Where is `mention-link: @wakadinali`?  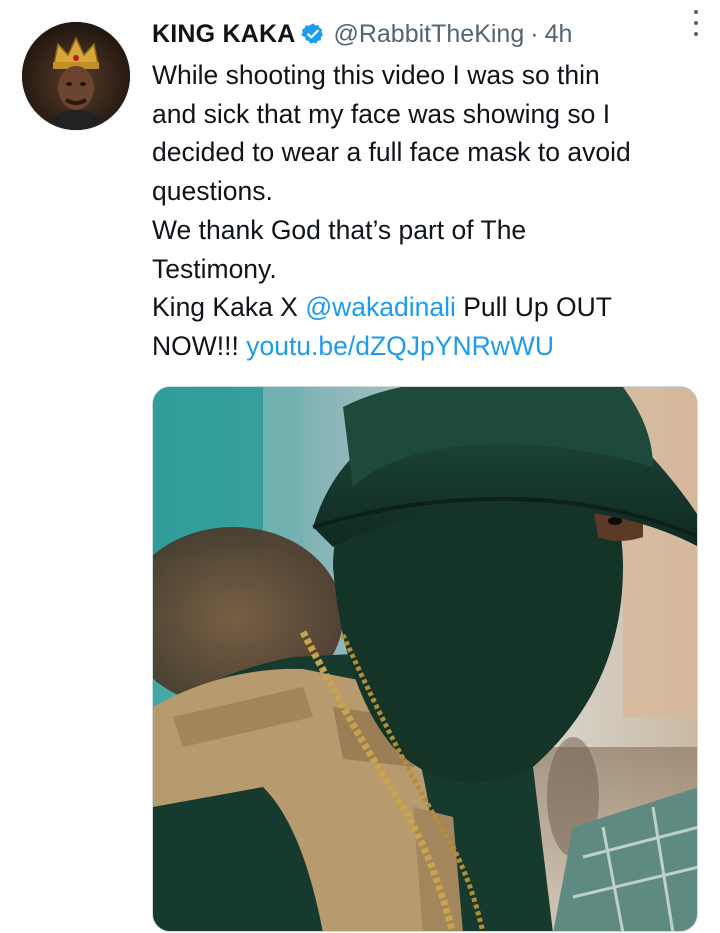
mention-link: @wakadinali is located at coordinates (380, 307).